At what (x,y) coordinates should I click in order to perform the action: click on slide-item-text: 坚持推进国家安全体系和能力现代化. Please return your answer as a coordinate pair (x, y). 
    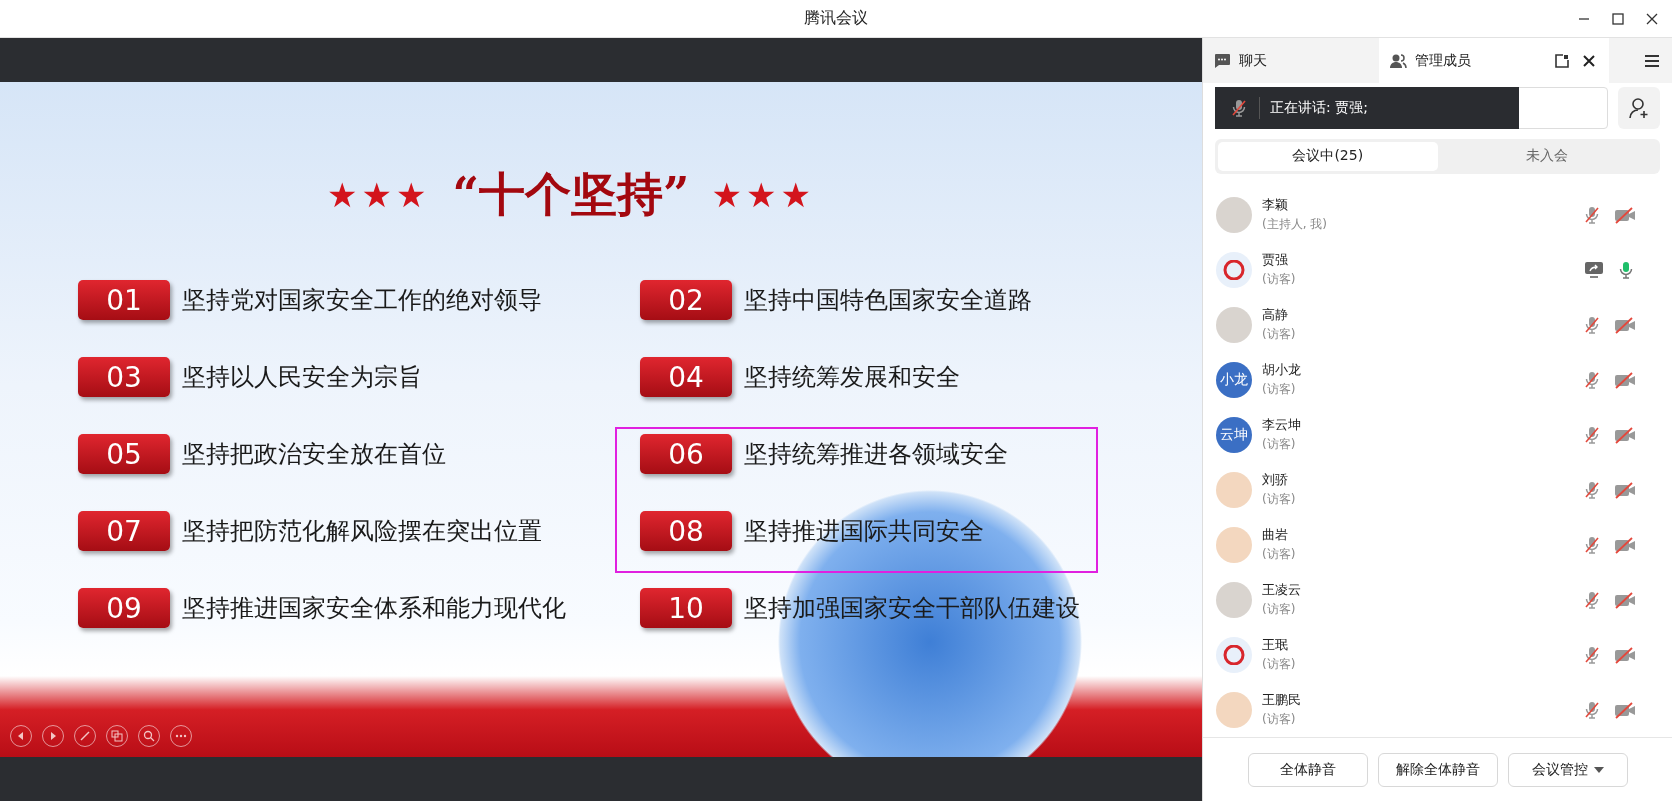
    Looking at the image, I should click on (374, 608).